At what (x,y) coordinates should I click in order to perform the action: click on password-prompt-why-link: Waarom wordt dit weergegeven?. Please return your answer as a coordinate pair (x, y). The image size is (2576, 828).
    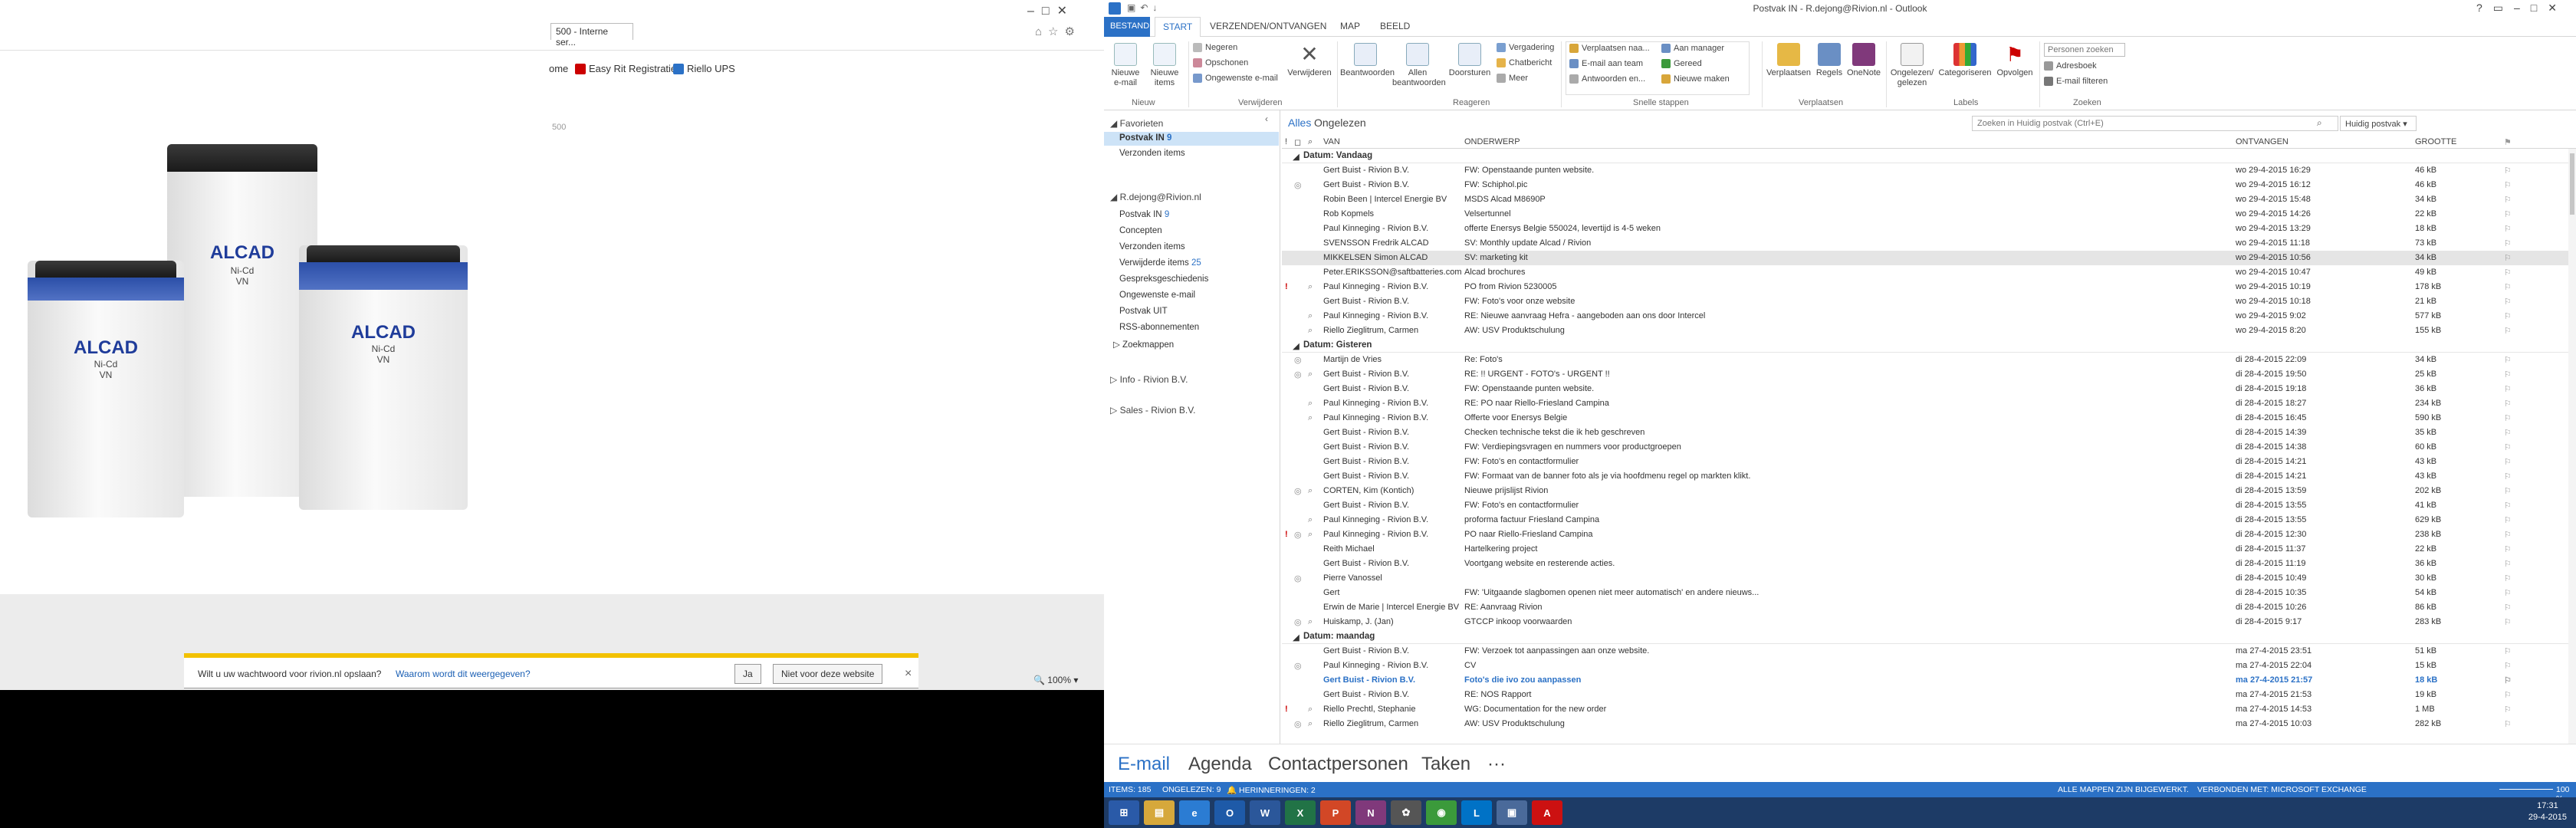
    Looking at the image, I should click on (464, 674).